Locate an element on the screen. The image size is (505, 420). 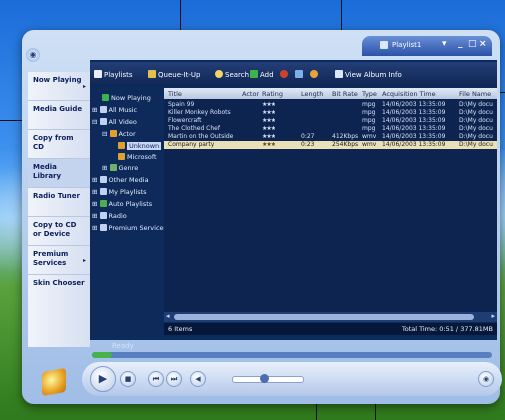
tree-item-premium-services: ⊞ Premium Services is located at coordinates (129, 228).